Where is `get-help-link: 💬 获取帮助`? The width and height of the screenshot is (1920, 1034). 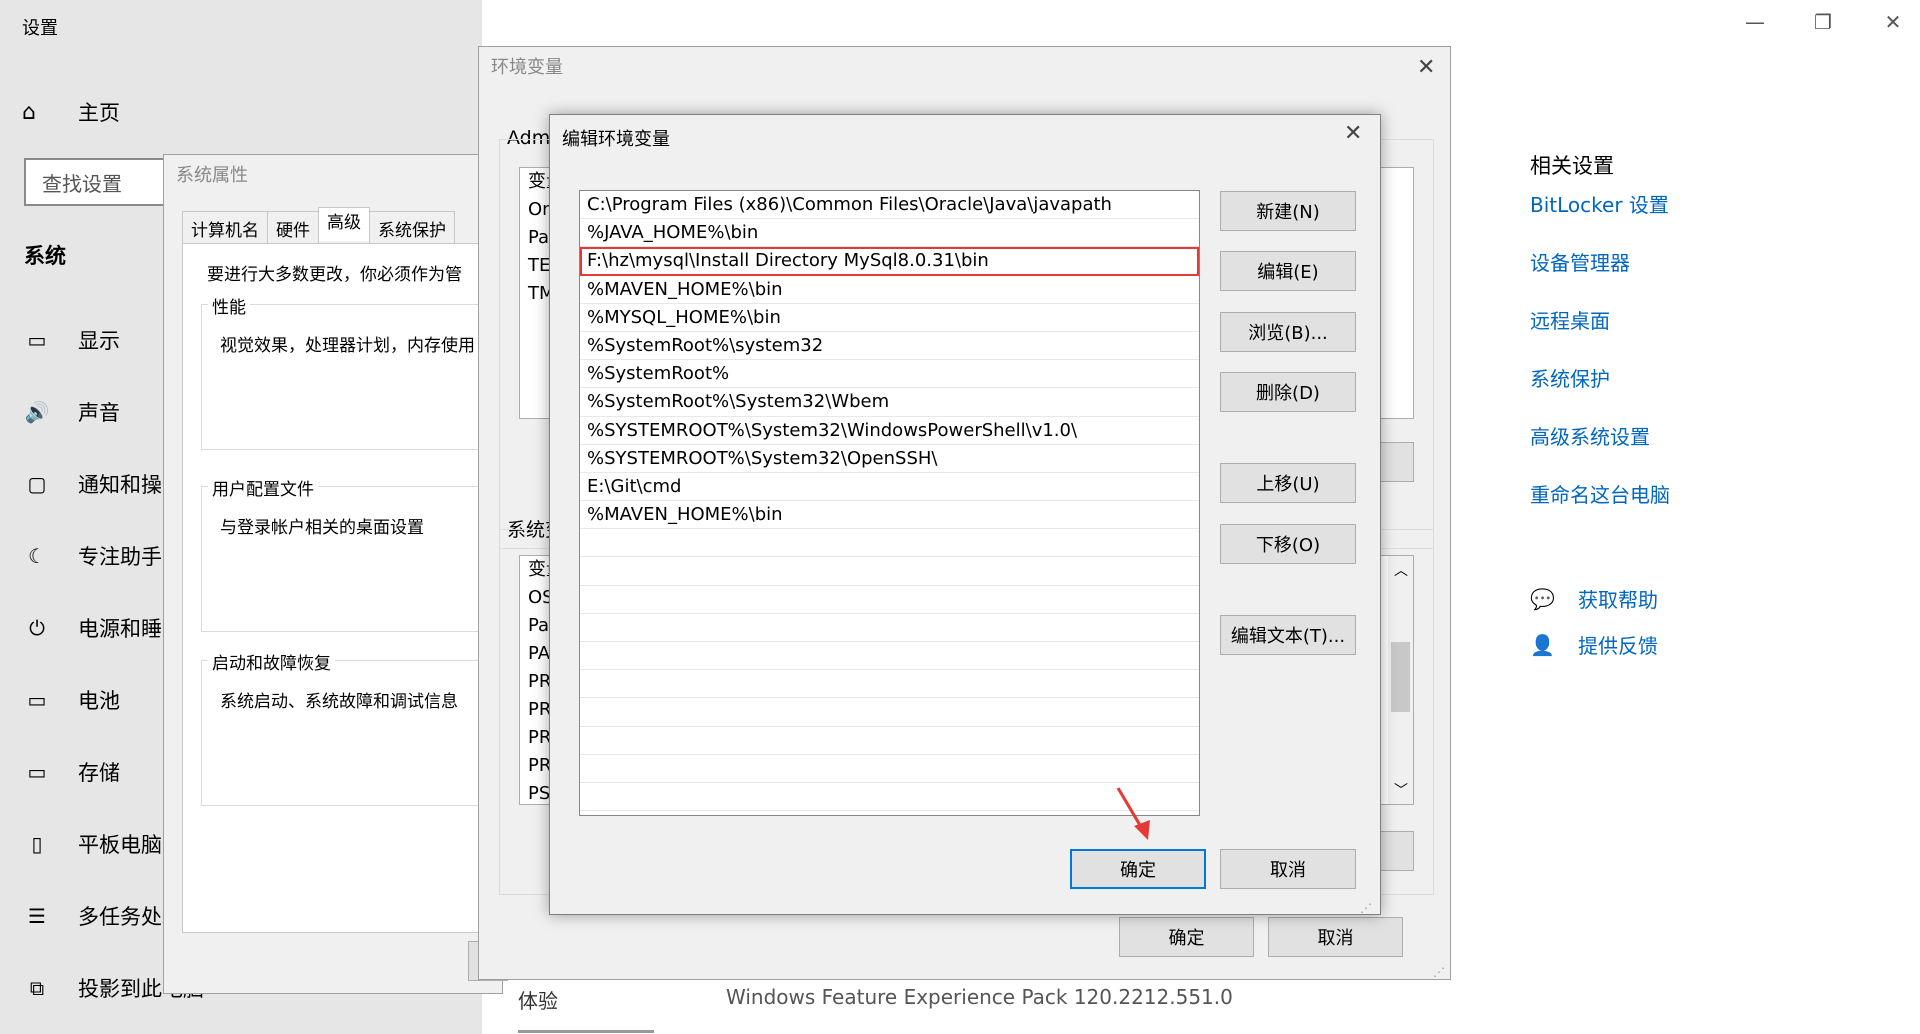
get-help-link: 💬 获取帮助 is located at coordinates (1594, 598).